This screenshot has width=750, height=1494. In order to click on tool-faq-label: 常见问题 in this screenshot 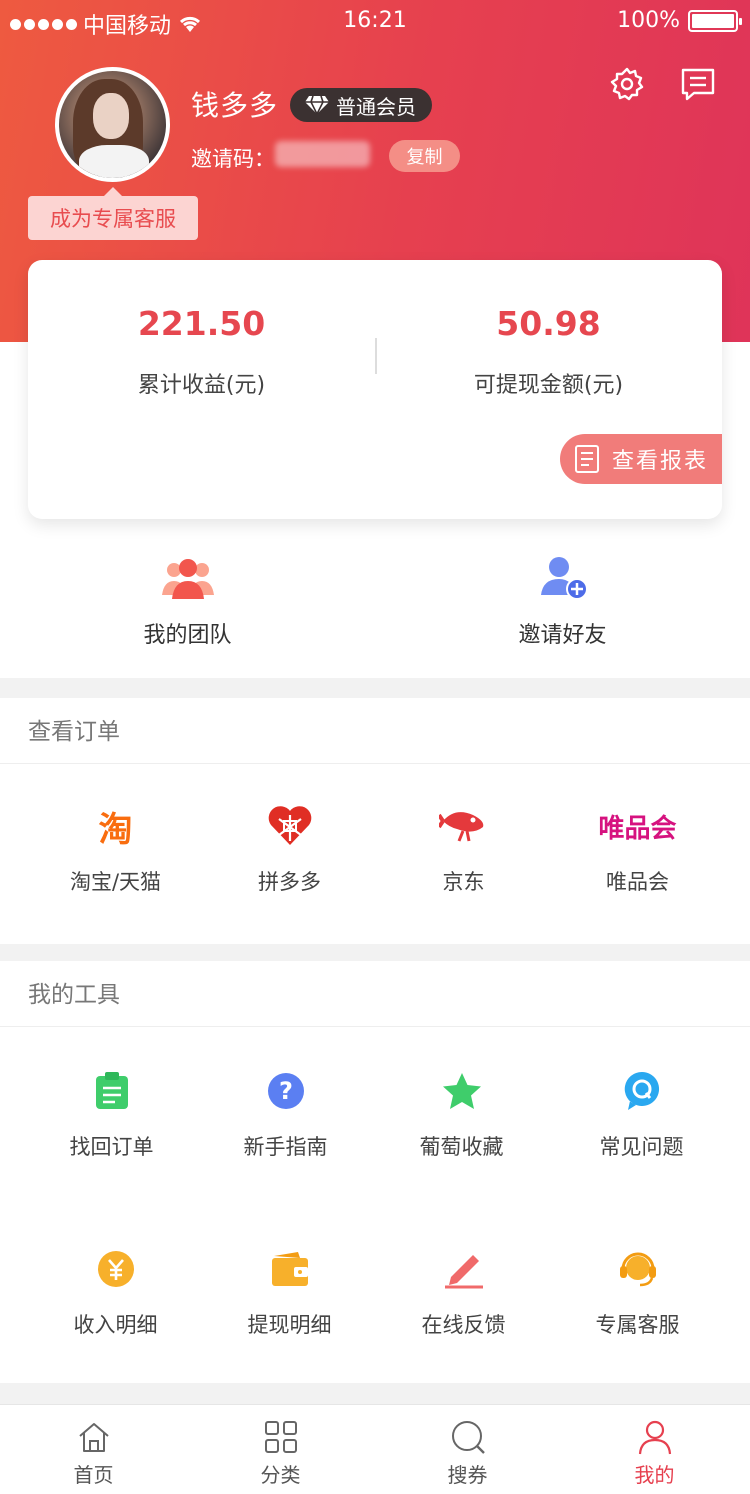, I will do `click(641, 1147)`.